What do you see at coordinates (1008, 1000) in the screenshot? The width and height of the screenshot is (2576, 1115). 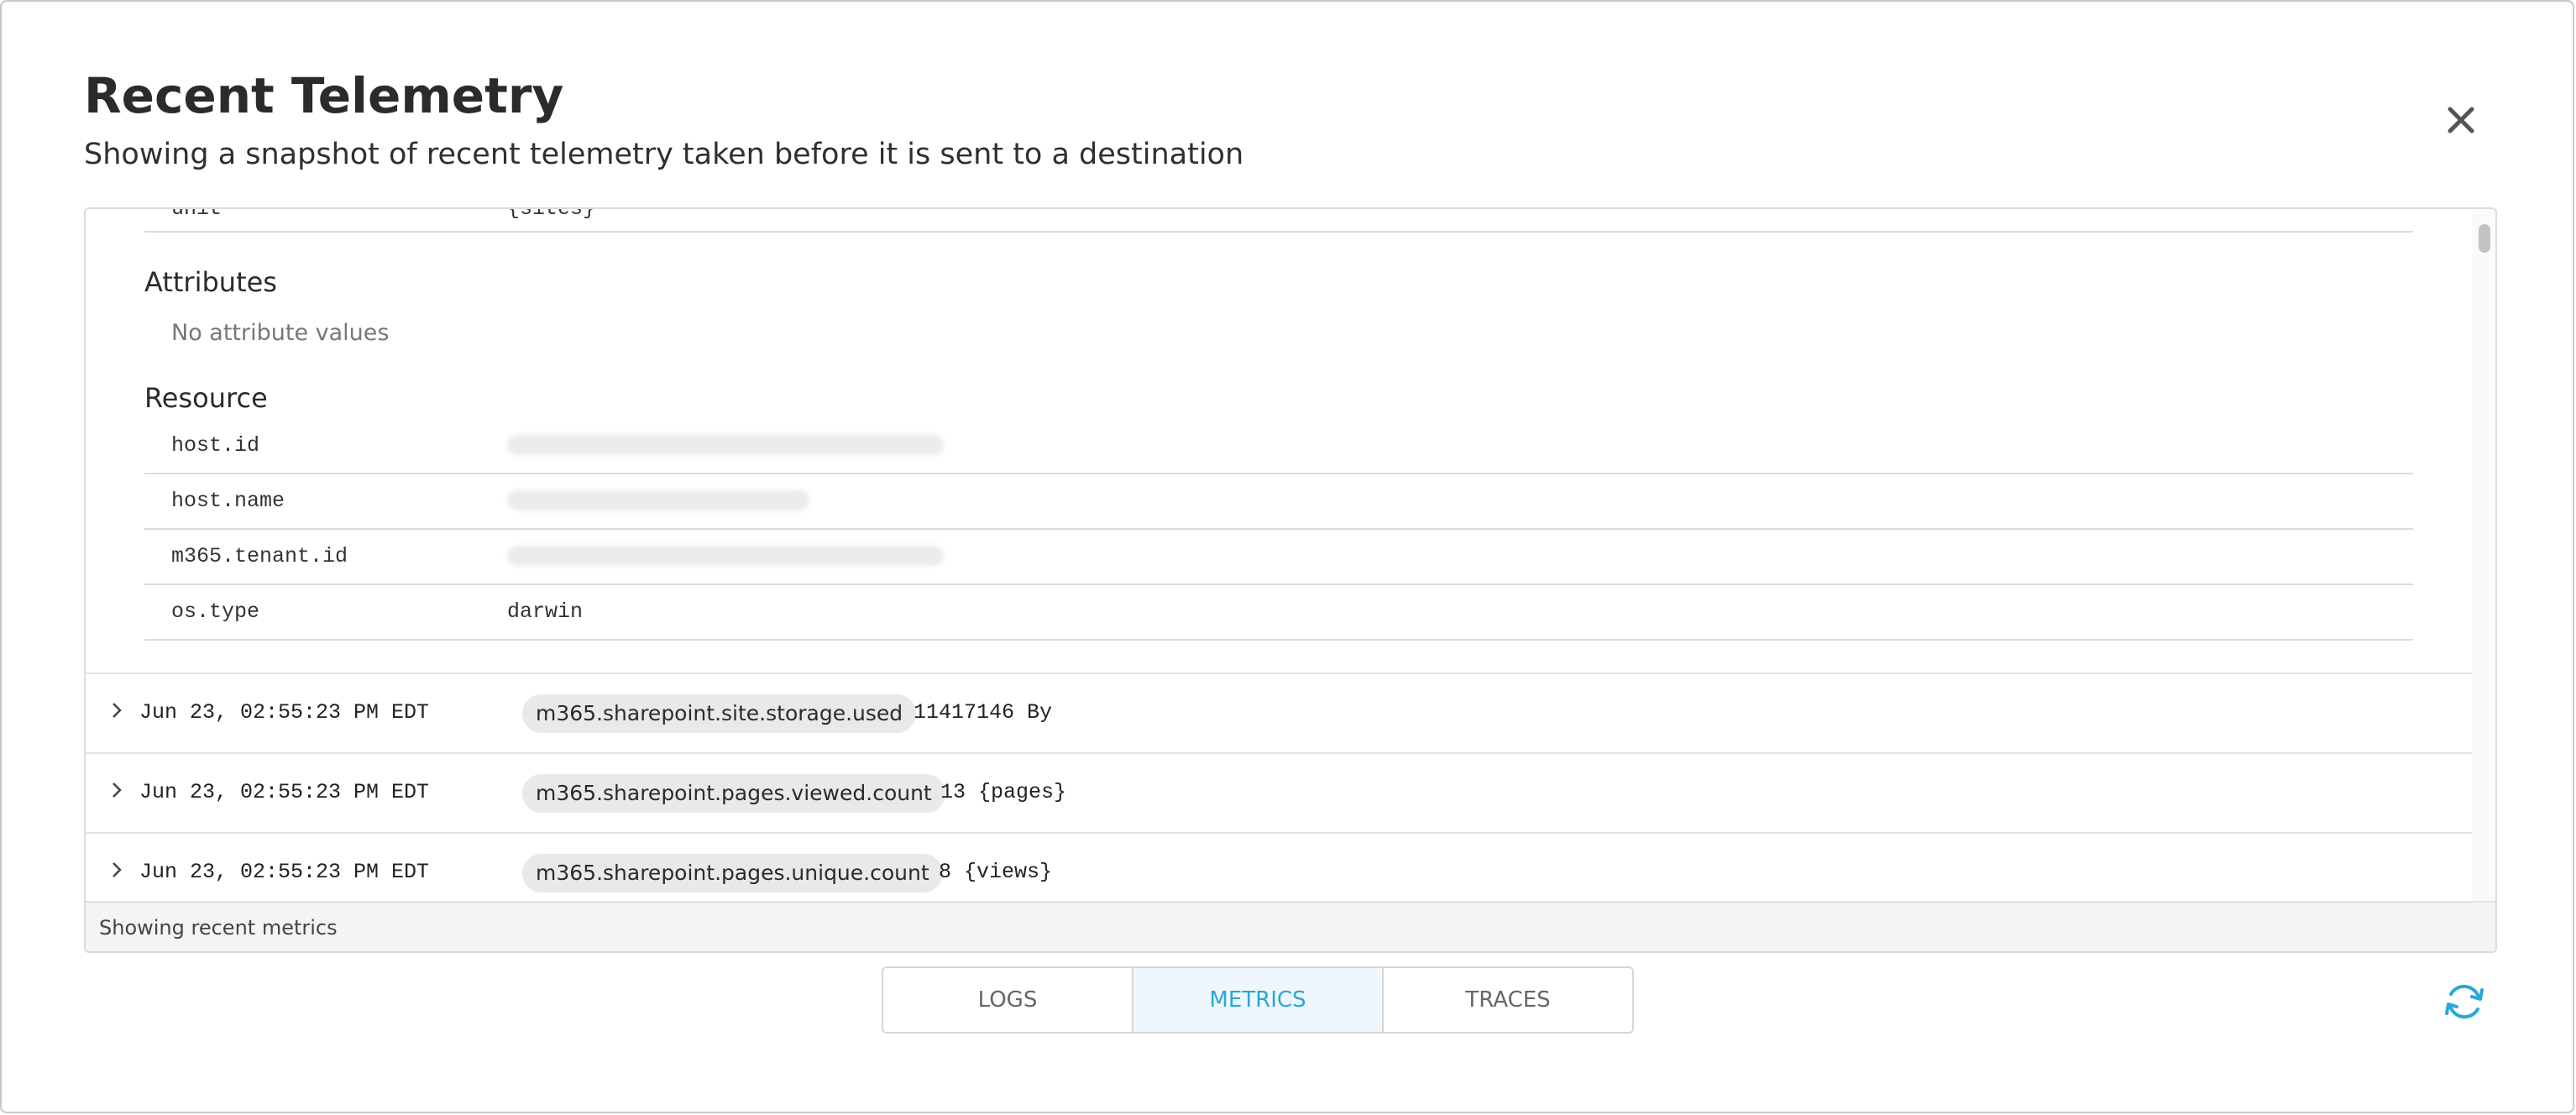 I see `tab-logs: LOGS` at bounding box center [1008, 1000].